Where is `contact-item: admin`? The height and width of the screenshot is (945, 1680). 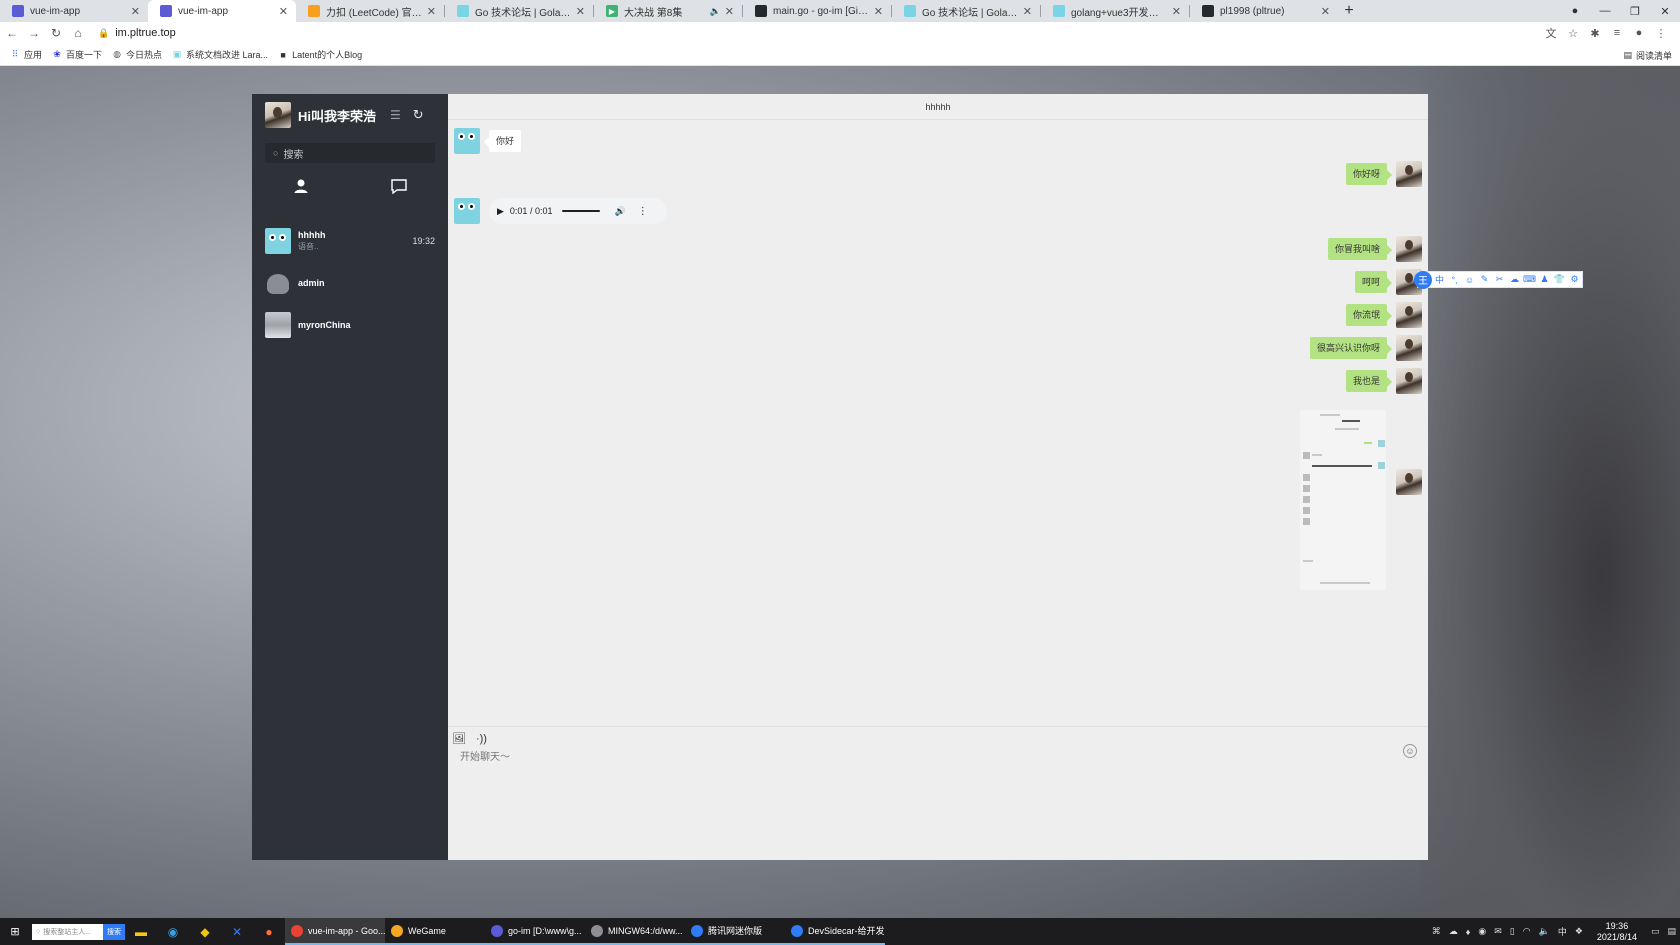
contact-item: admin is located at coordinates (350, 283).